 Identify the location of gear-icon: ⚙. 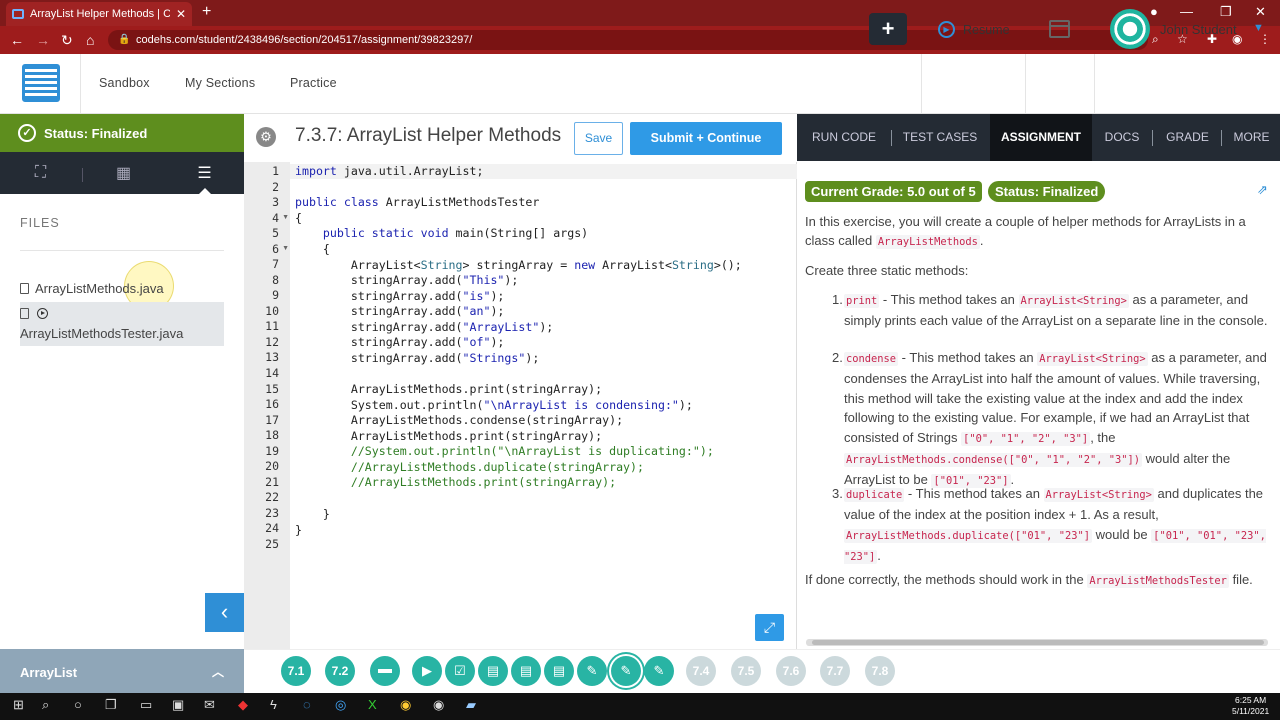
(266, 137).